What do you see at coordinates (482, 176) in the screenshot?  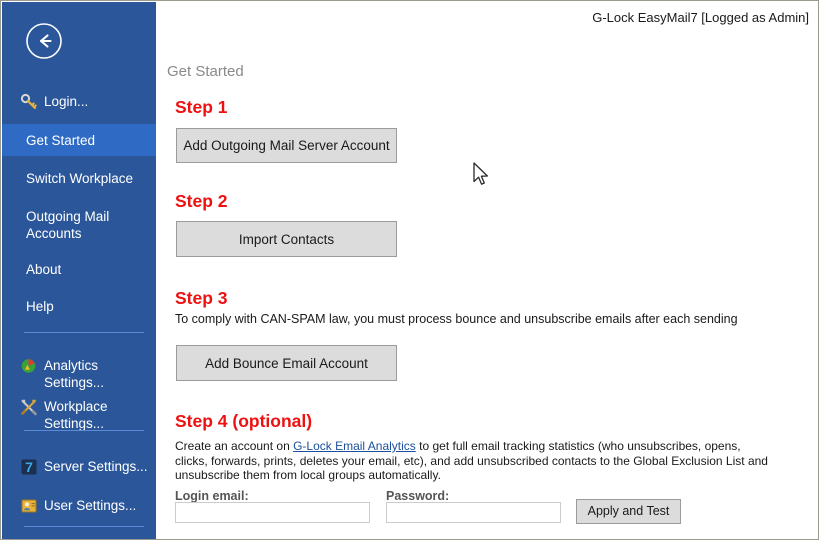 I see `mouse-cursor` at bounding box center [482, 176].